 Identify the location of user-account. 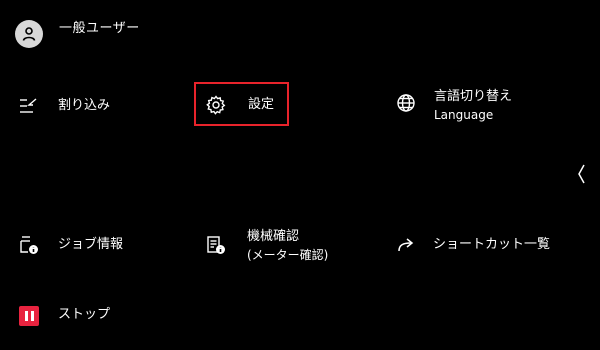
(29, 34).